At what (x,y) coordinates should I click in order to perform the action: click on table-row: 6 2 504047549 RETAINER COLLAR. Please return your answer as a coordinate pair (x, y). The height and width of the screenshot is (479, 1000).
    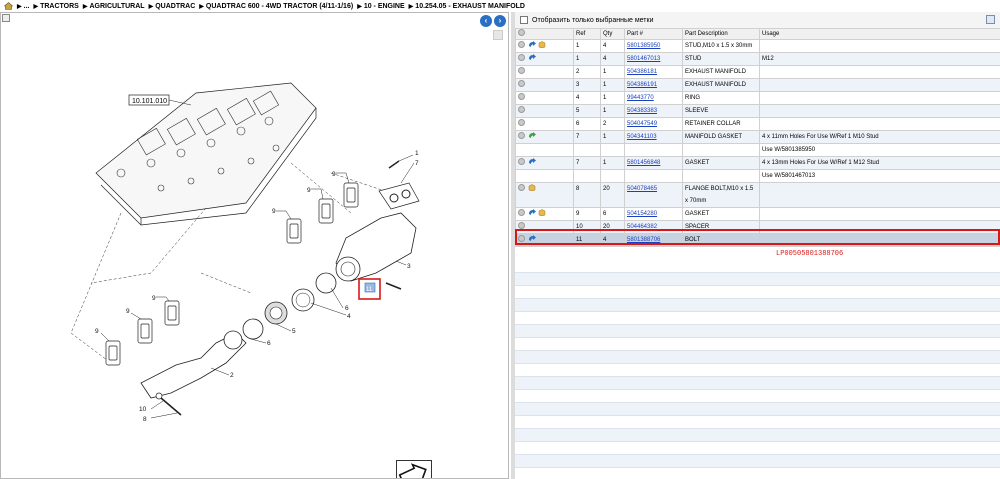
    Looking at the image, I should click on (757, 124).